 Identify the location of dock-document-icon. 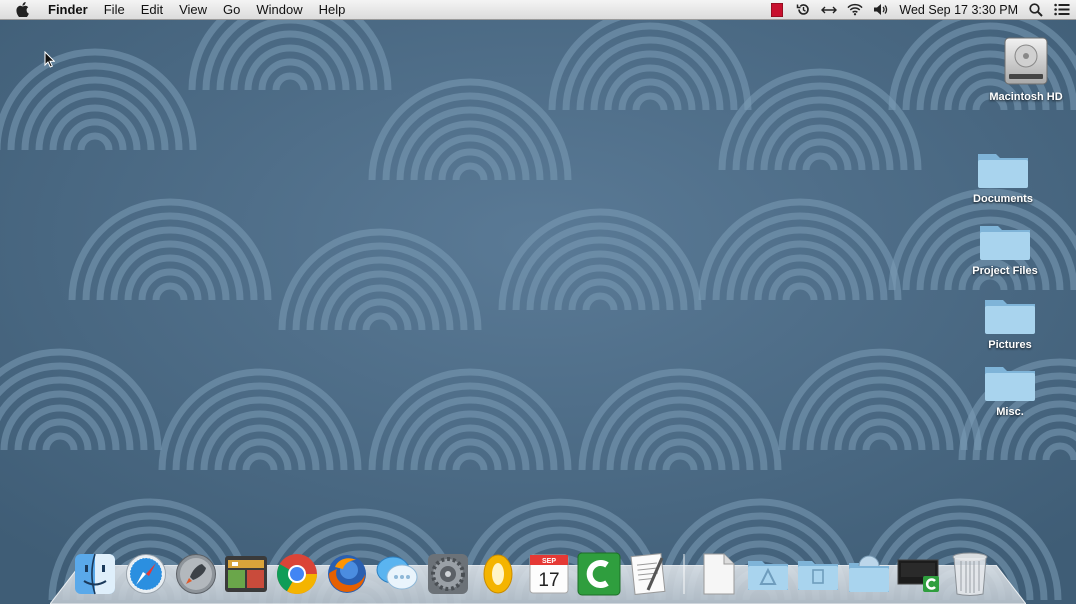
(718, 574).